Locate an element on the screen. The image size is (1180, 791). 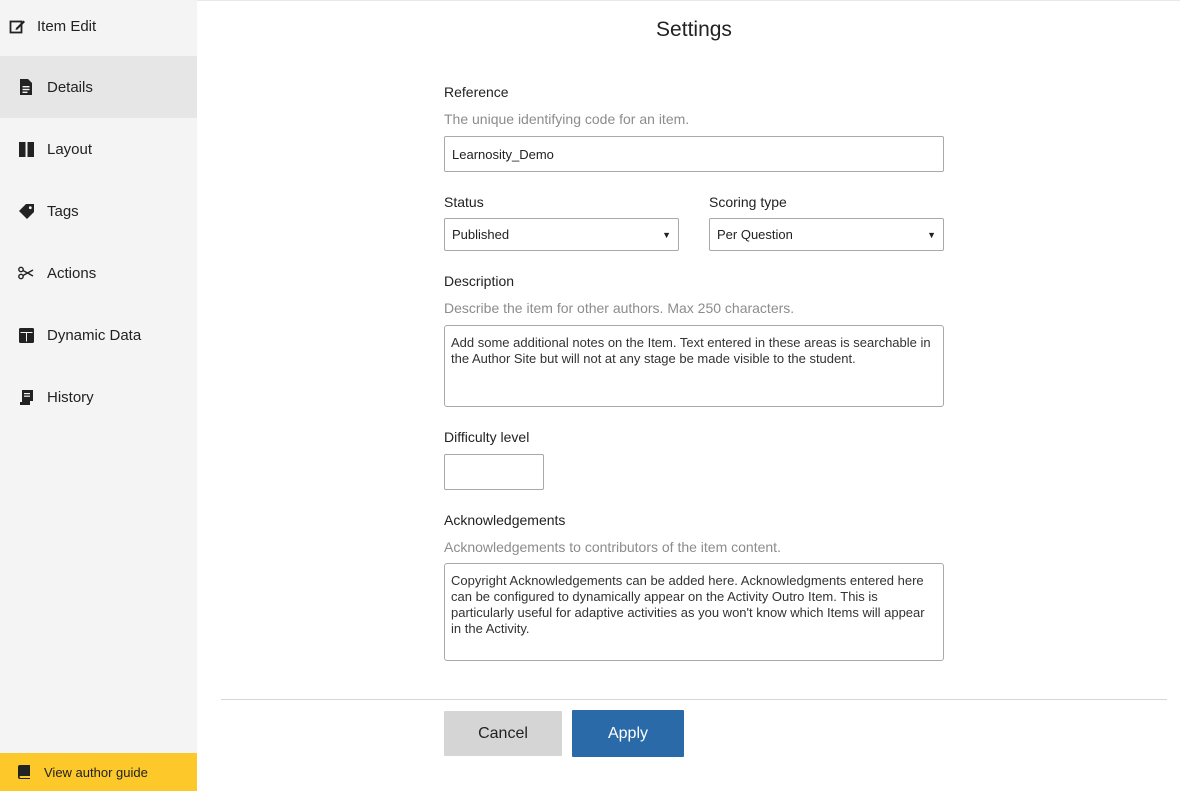
reference-input: Learnosity_Demo is located at coordinates (694, 154).